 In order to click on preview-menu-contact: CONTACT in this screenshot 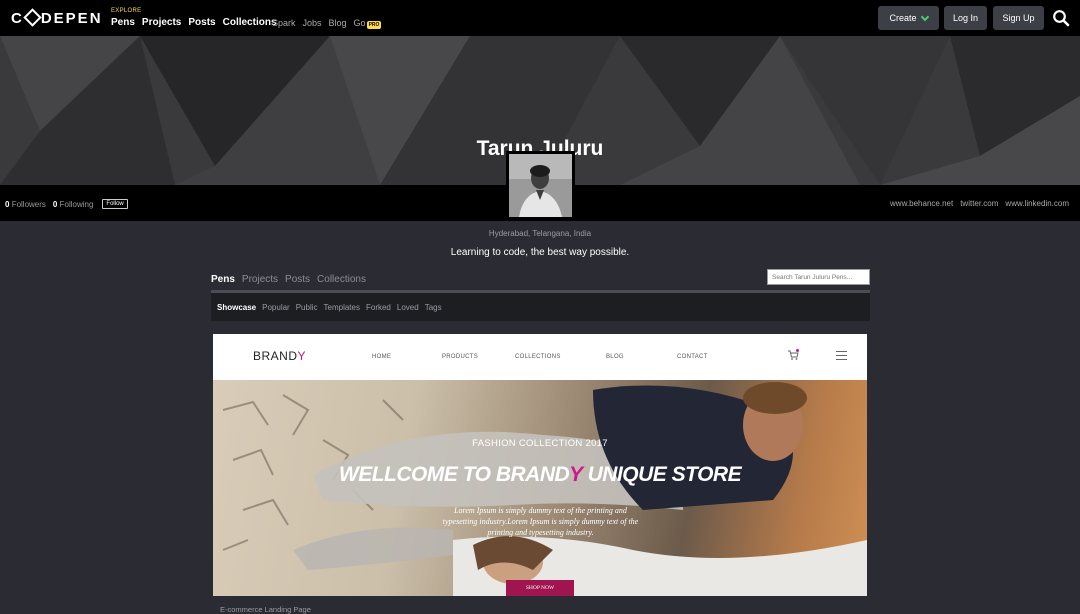, I will do `click(692, 357)`.